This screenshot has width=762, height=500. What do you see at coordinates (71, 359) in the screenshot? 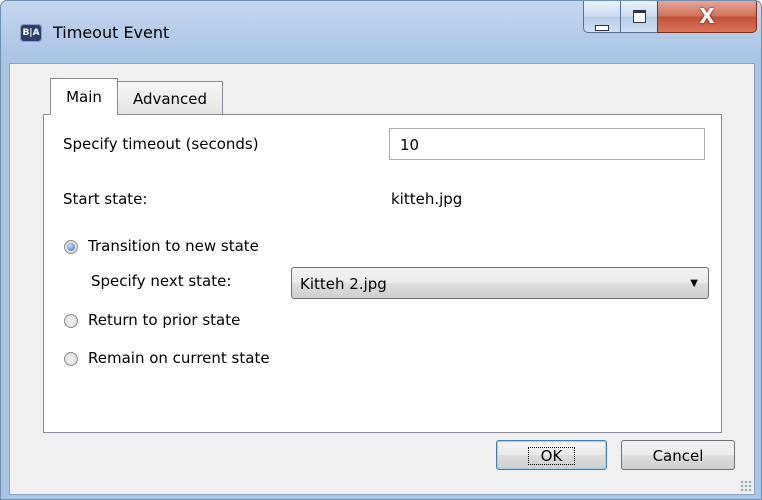
I see `radio-remain-current` at bounding box center [71, 359].